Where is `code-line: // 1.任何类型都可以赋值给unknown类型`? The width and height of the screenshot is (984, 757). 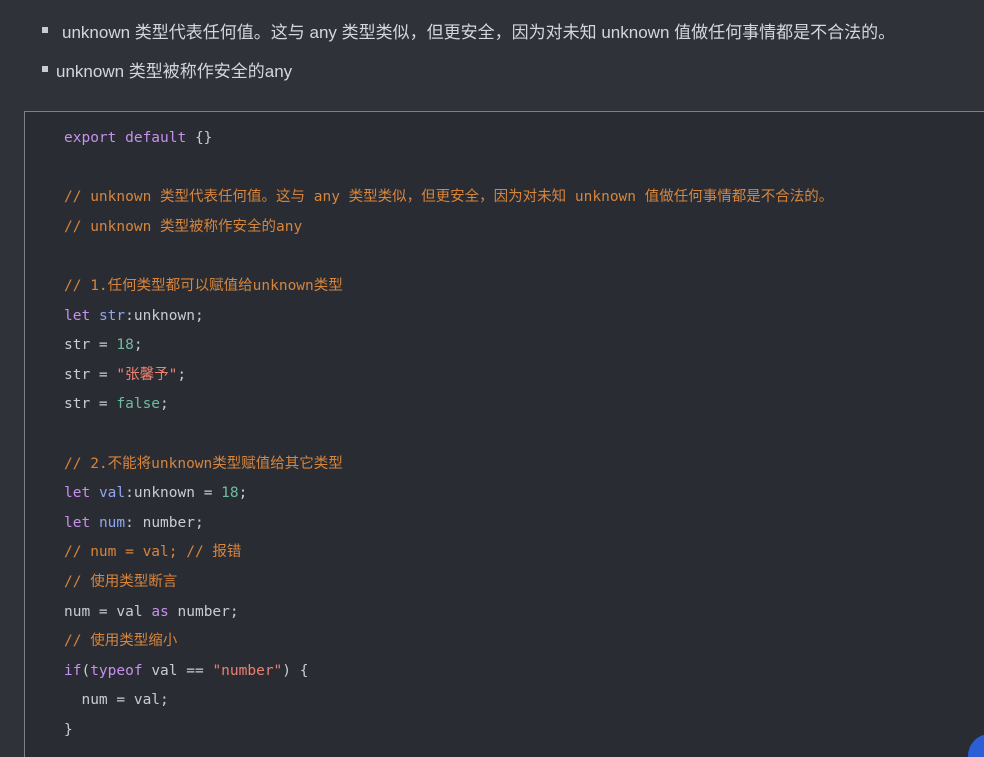 code-line: // 1.任何类型都可以赋值给unknown类型 is located at coordinates (448, 287).